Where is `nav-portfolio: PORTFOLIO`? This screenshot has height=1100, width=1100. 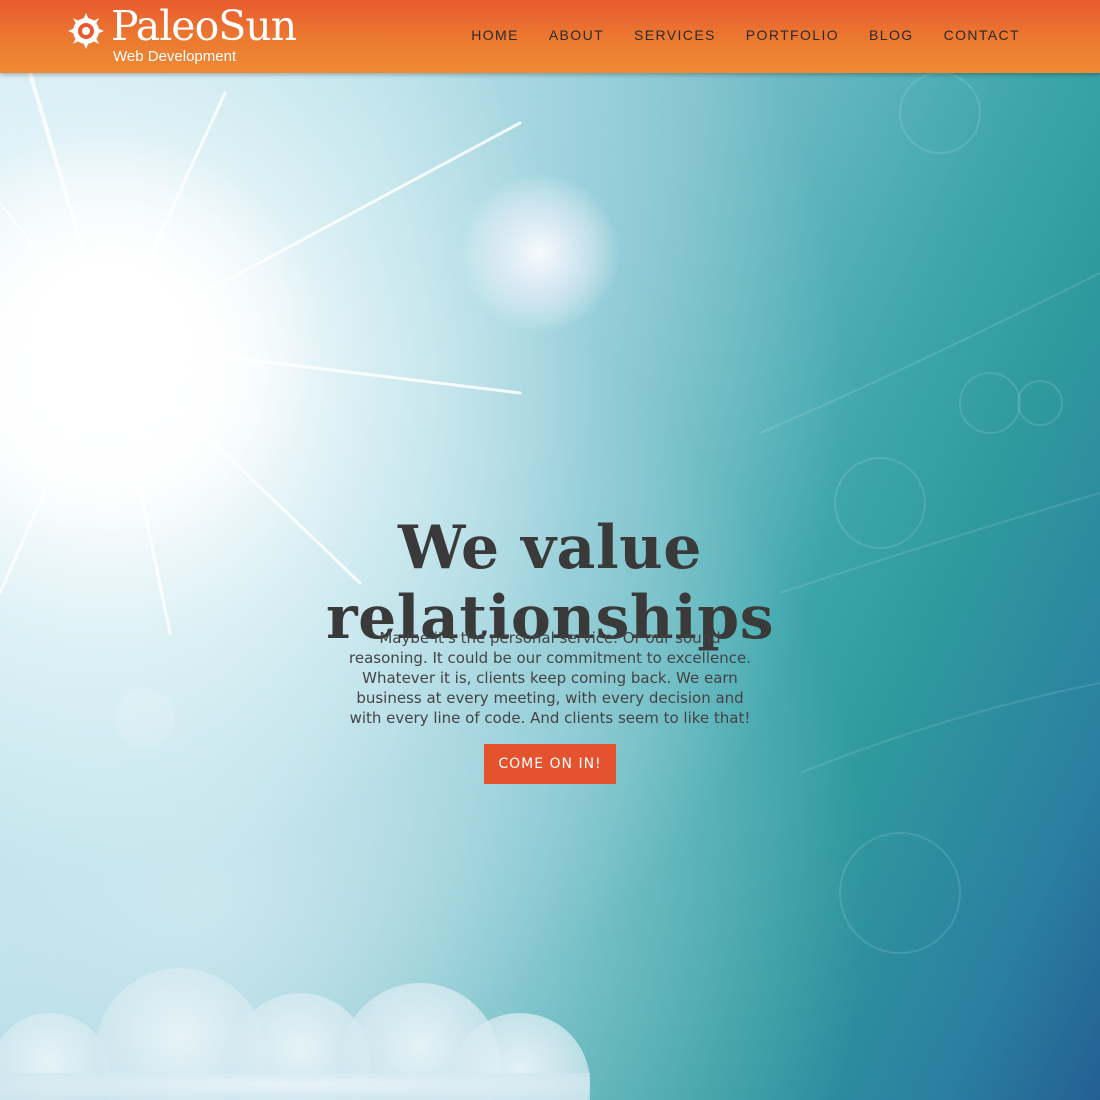
nav-portfolio: PORTFOLIO is located at coordinates (792, 35).